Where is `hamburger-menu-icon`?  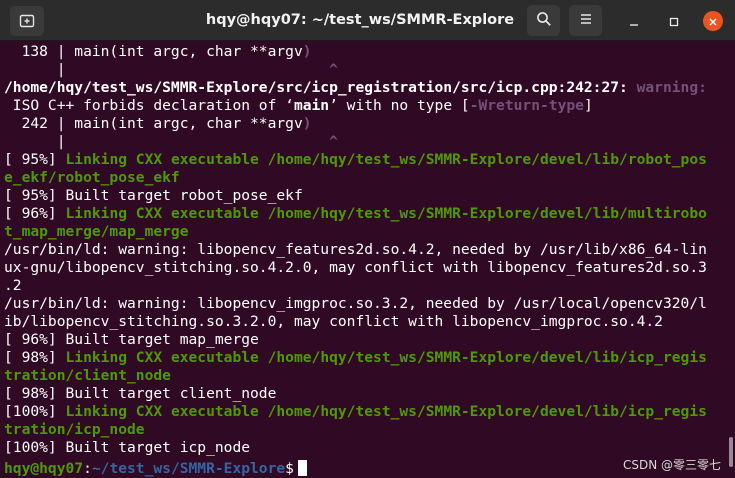
hamburger-menu-icon is located at coordinates (586, 20).